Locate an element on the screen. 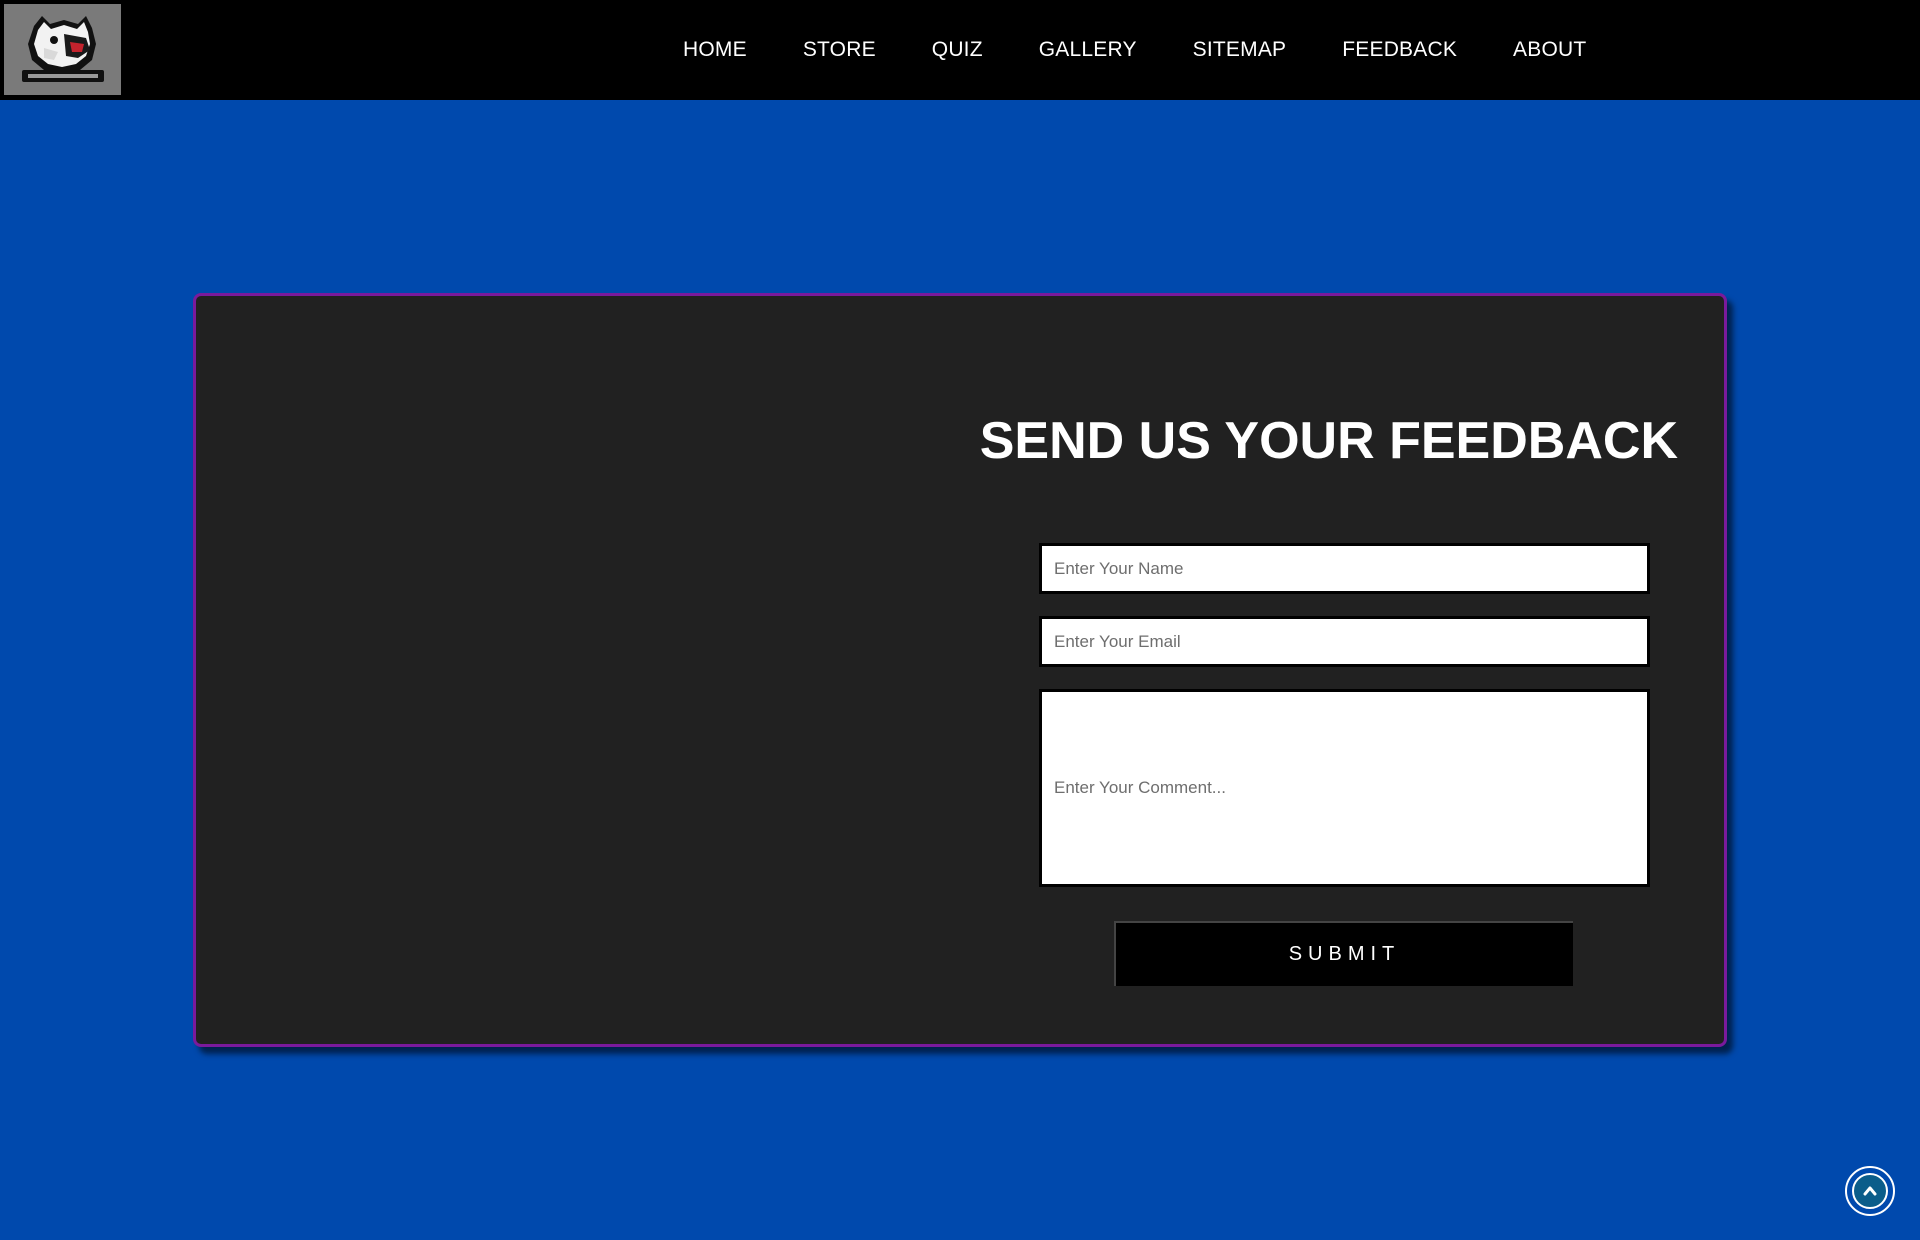 The height and width of the screenshot is (1240, 1920). gaming-bear-logo-icon is located at coordinates (62, 49).